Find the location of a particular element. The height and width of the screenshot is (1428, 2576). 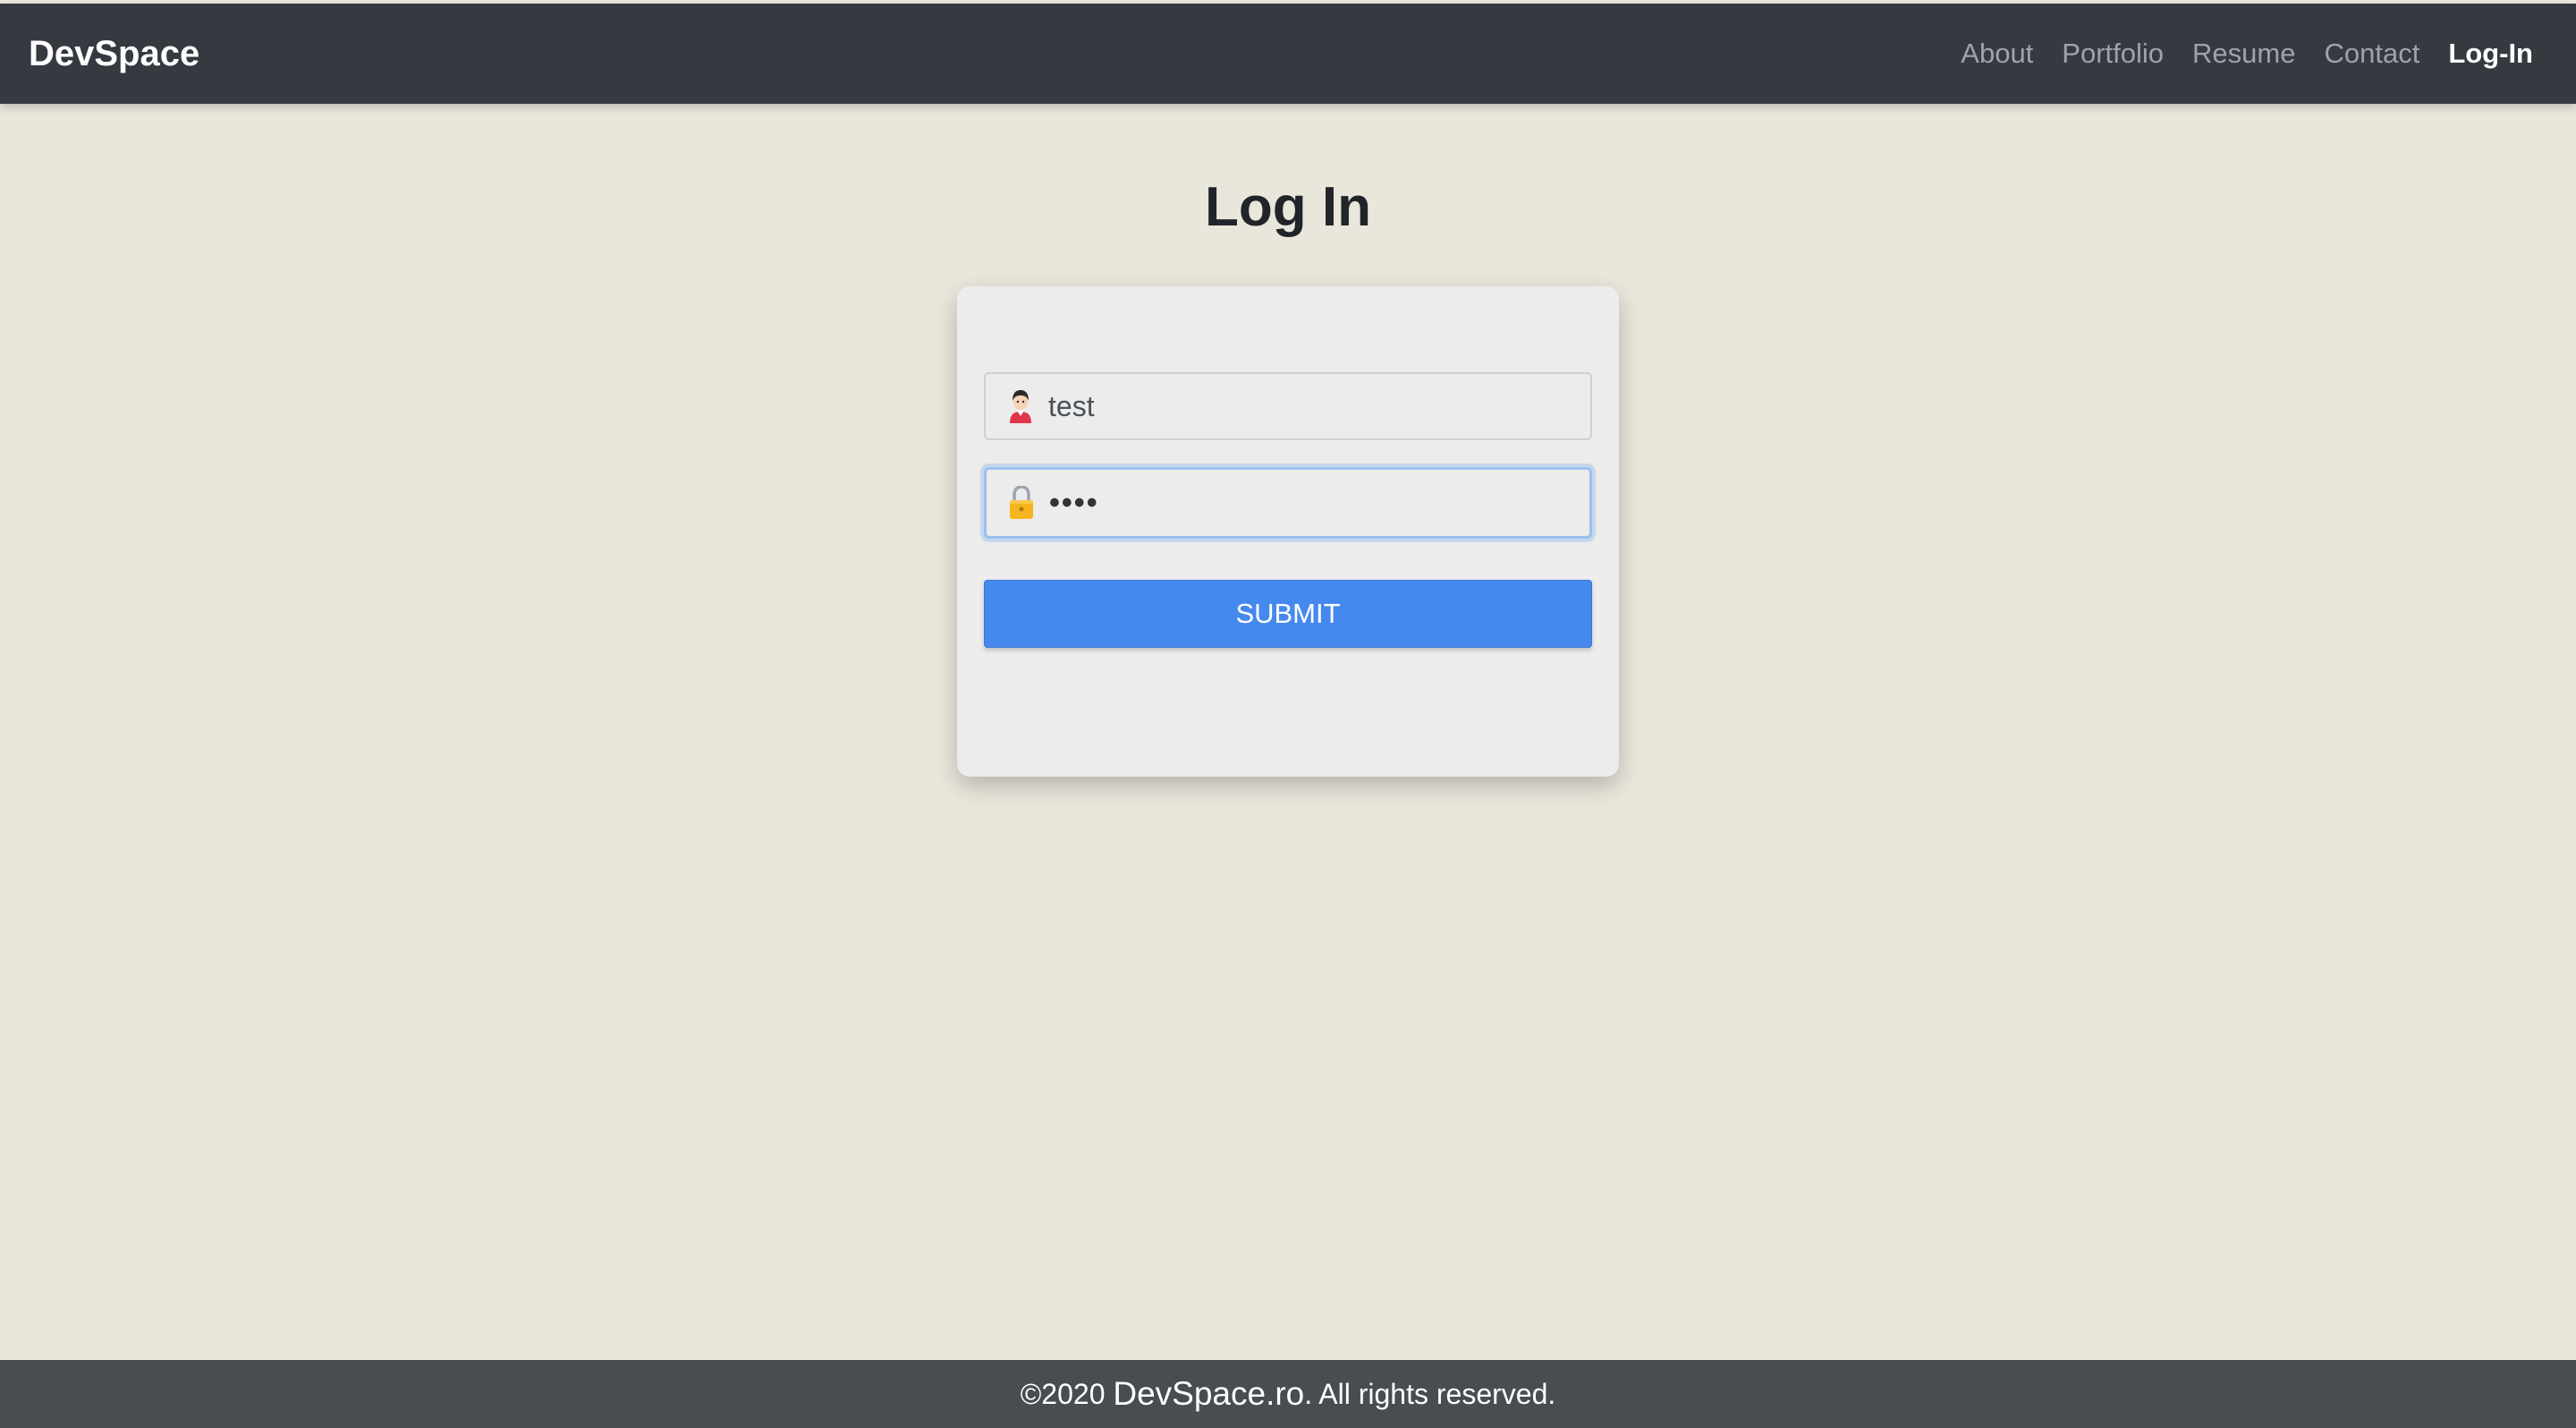

password-value: •••• is located at coordinates (1074, 502).